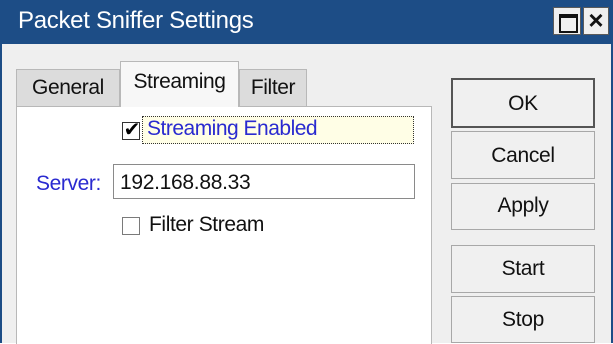  Describe the element at coordinates (523, 269) in the screenshot. I see `start-button: Start` at that location.